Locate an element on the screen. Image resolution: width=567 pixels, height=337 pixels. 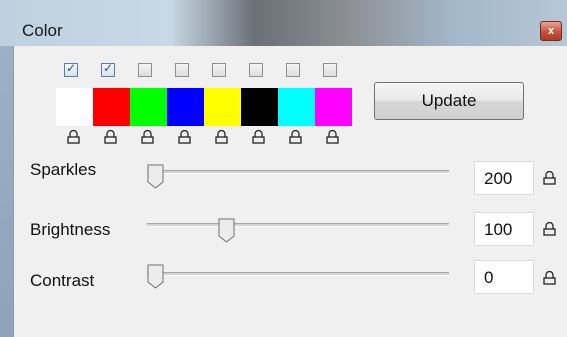
swatch-checkbox-magenta is located at coordinates (330, 70).